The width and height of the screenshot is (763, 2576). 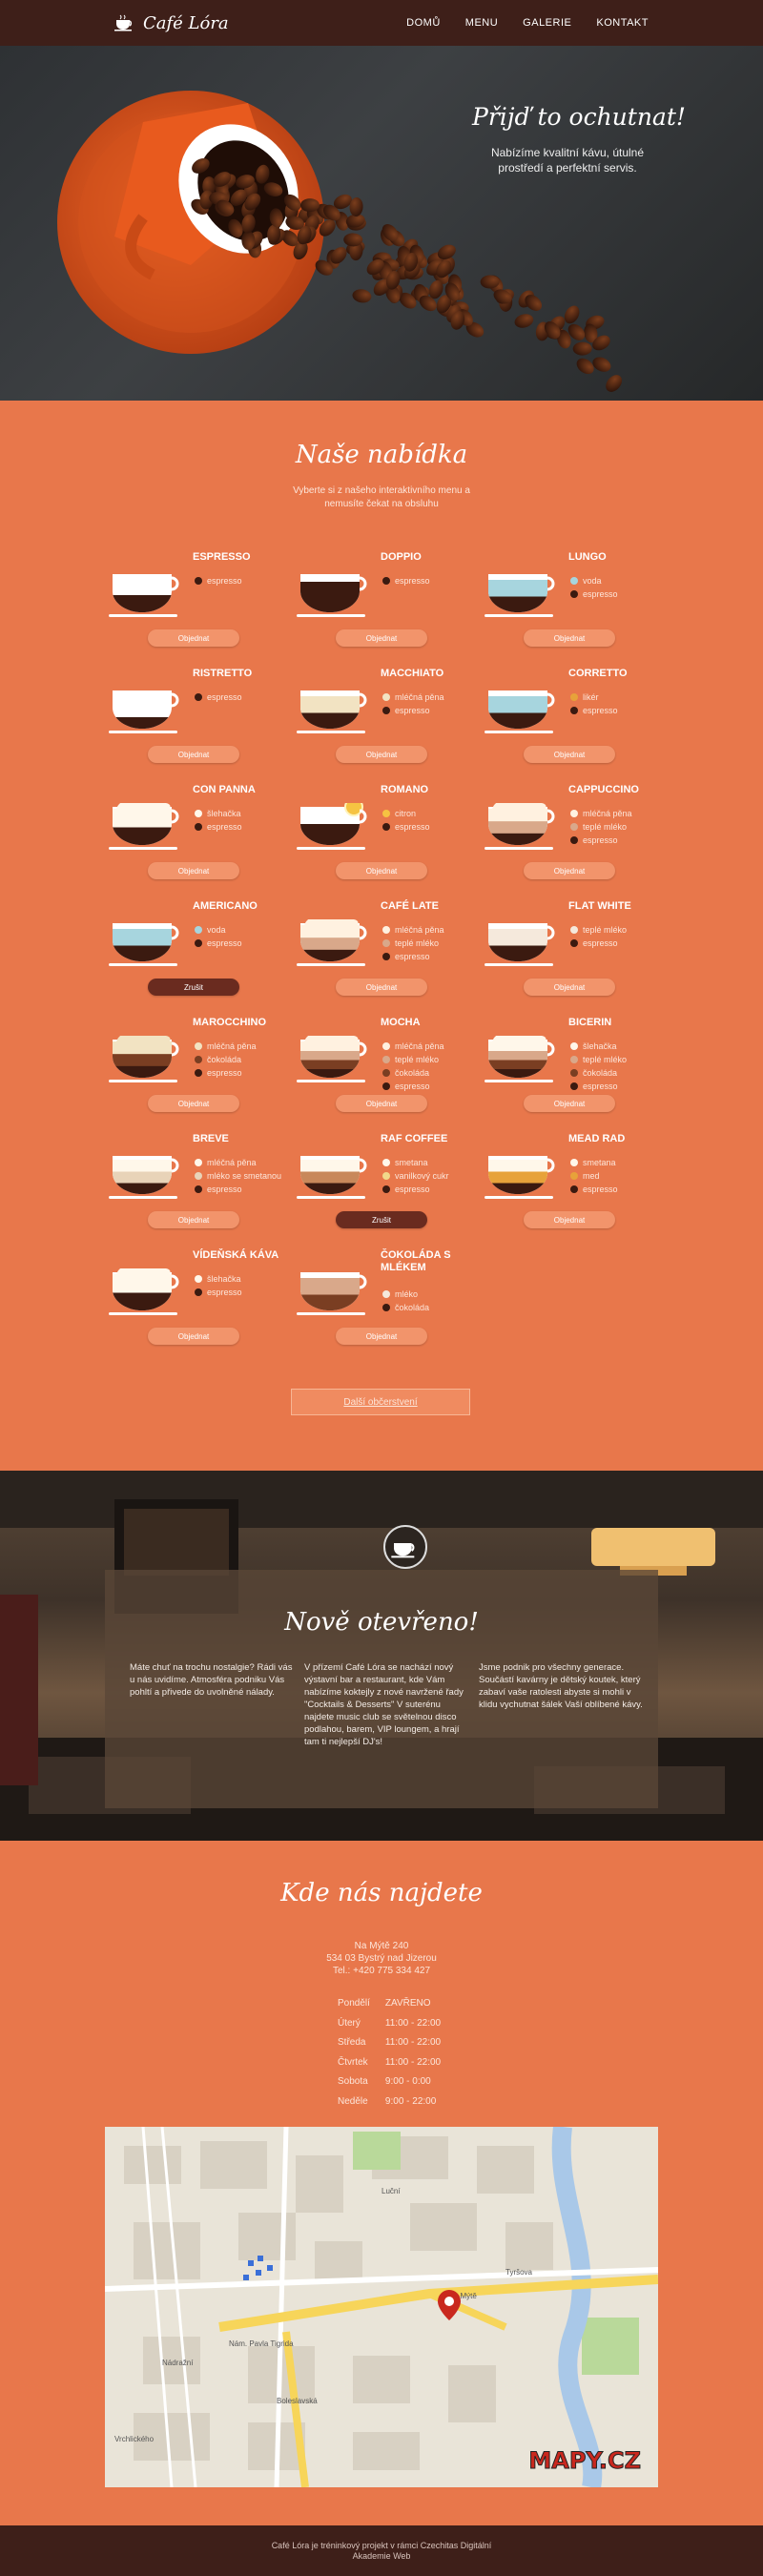 What do you see at coordinates (594, 587) in the screenshot?
I see `ingredient-list: voda espresso` at bounding box center [594, 587].